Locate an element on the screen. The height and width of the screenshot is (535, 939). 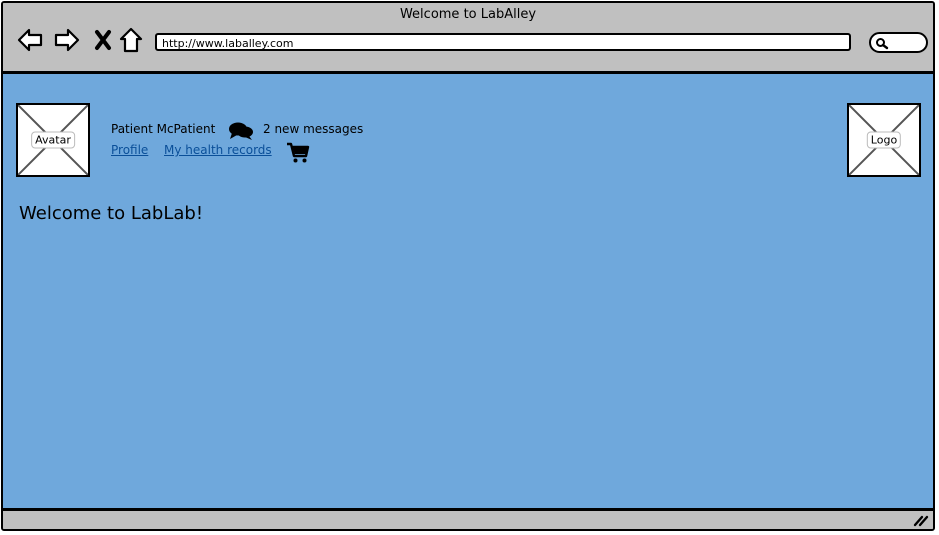
health-records-link: My health records is located at coordinates (218, 150).